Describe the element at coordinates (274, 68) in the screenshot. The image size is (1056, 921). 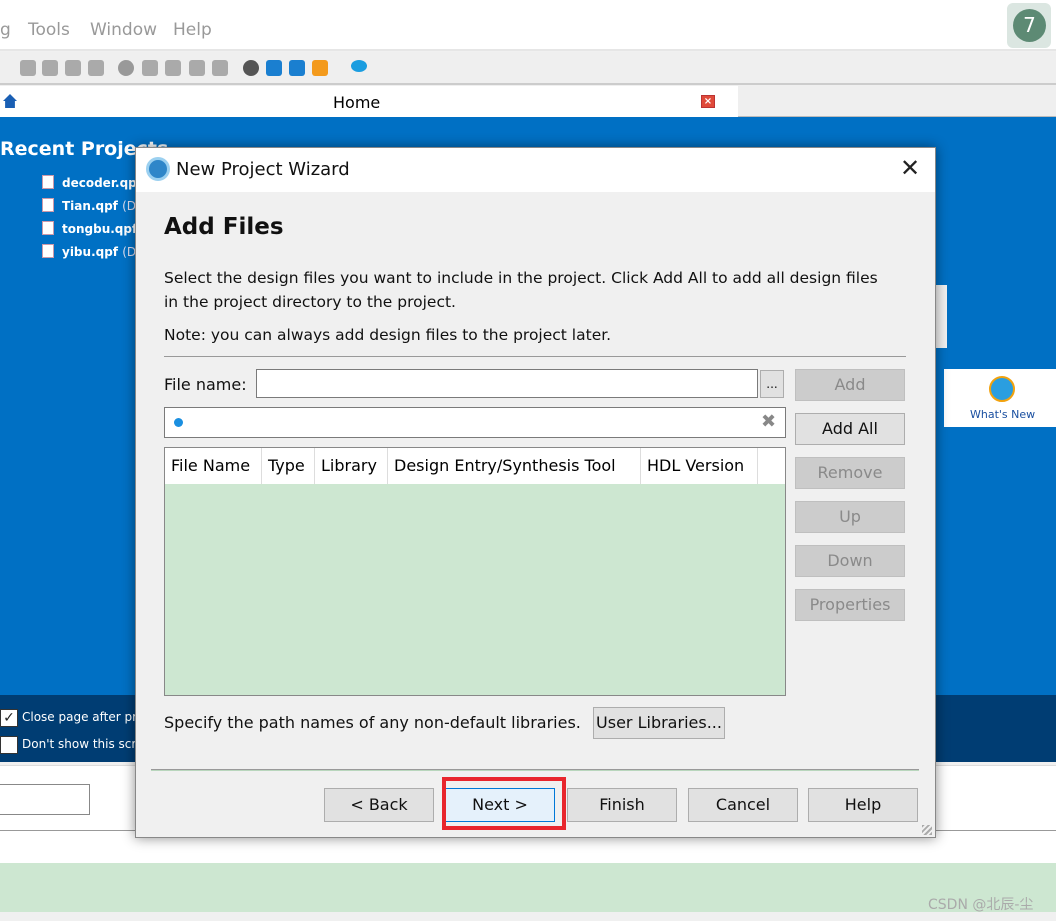
I see `netlist-icon` at that location.